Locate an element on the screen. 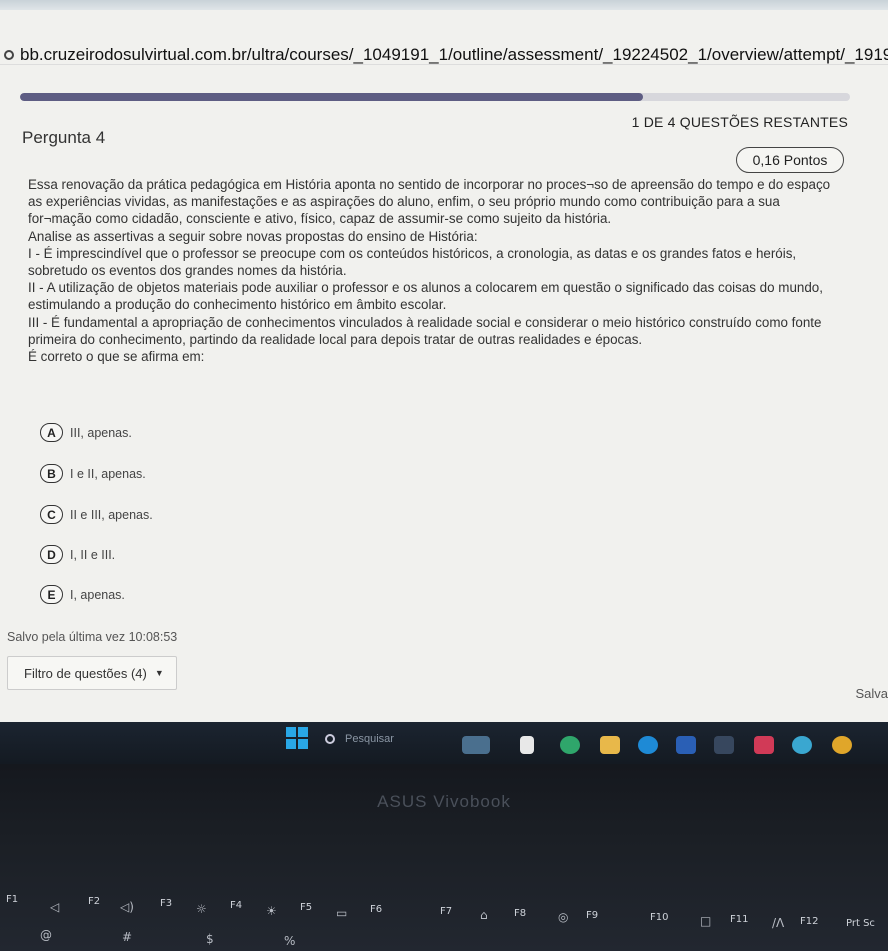 Image resolution: width=888 pixels, height=951 pixels. option-text: I, apenas. is located at coordinates (97, 595).